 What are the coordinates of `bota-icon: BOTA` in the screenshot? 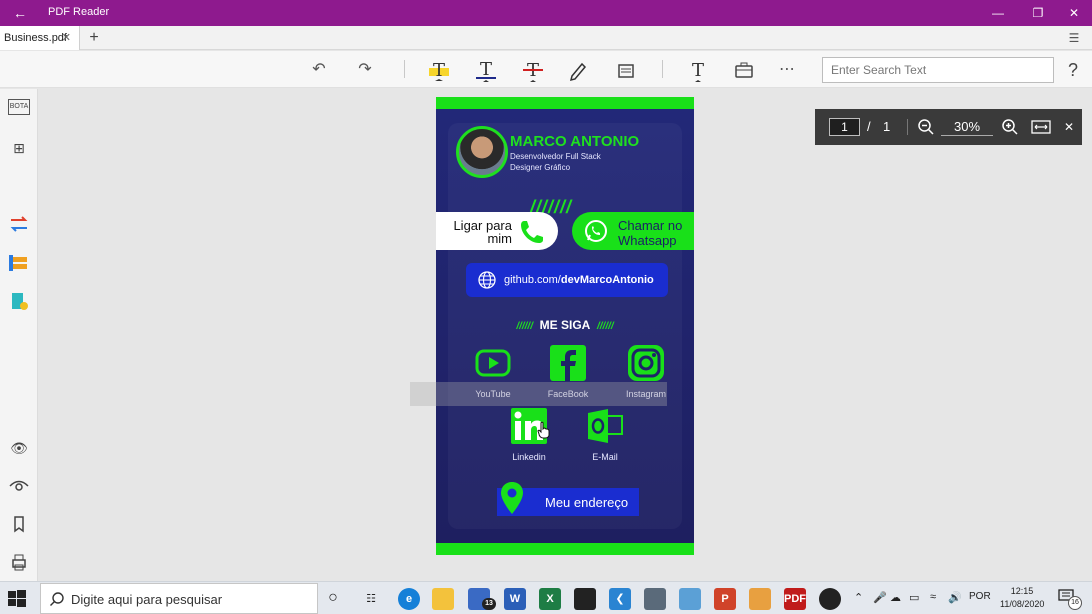 It's located at (19, 107).